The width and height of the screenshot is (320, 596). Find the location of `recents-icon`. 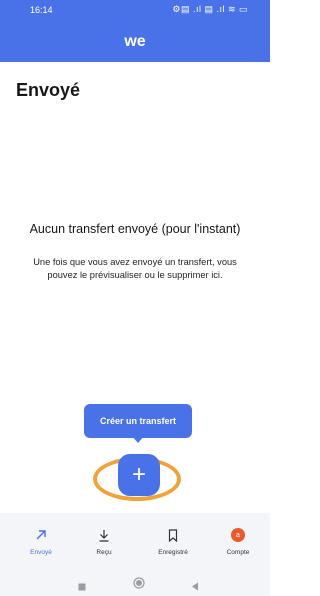

recents-icon is located at coordinates (82, 587).